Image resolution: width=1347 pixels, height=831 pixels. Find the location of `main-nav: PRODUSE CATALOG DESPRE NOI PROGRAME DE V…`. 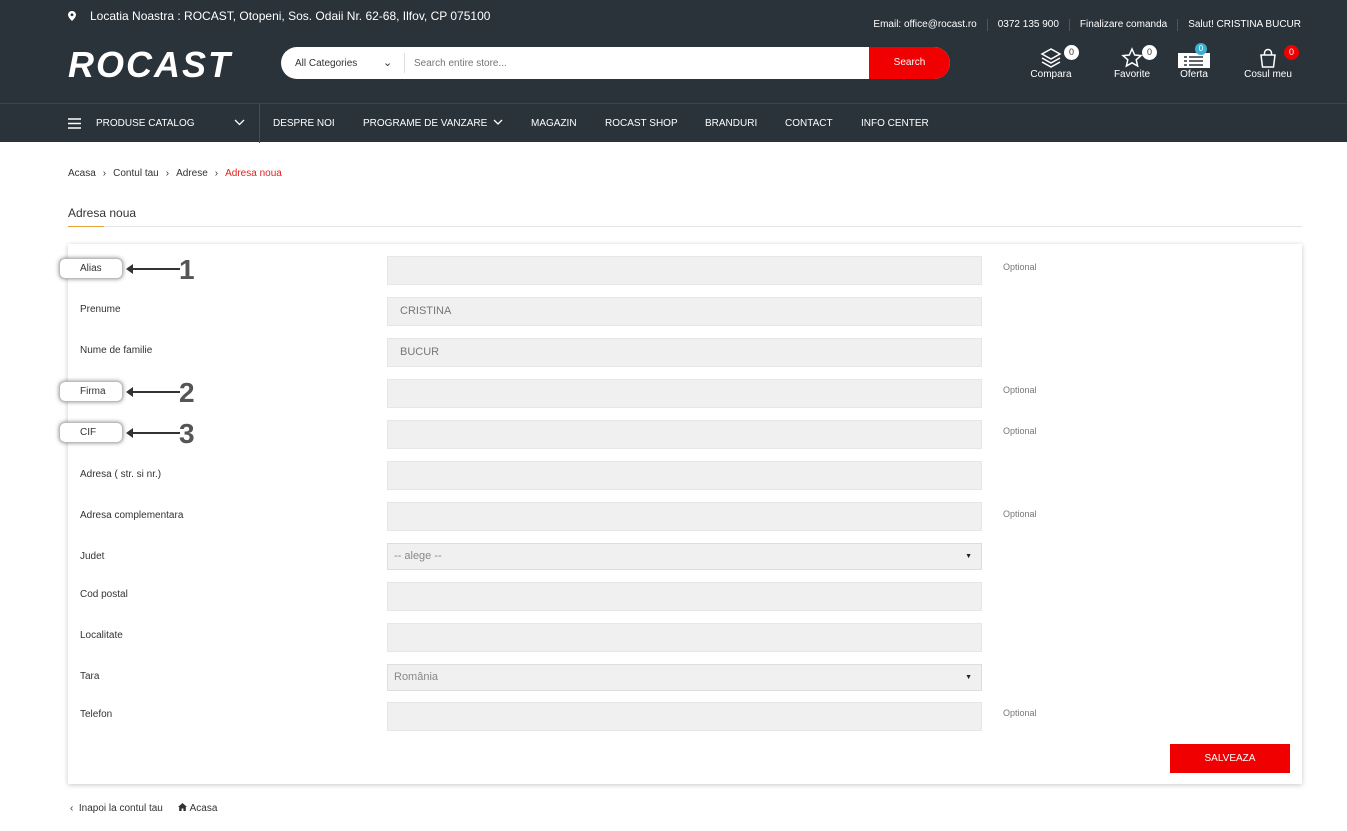

main-nav: PRODUSE CATALOG DESPRE NOI PROGRAME DE V… is located at coordinates (673, 123).